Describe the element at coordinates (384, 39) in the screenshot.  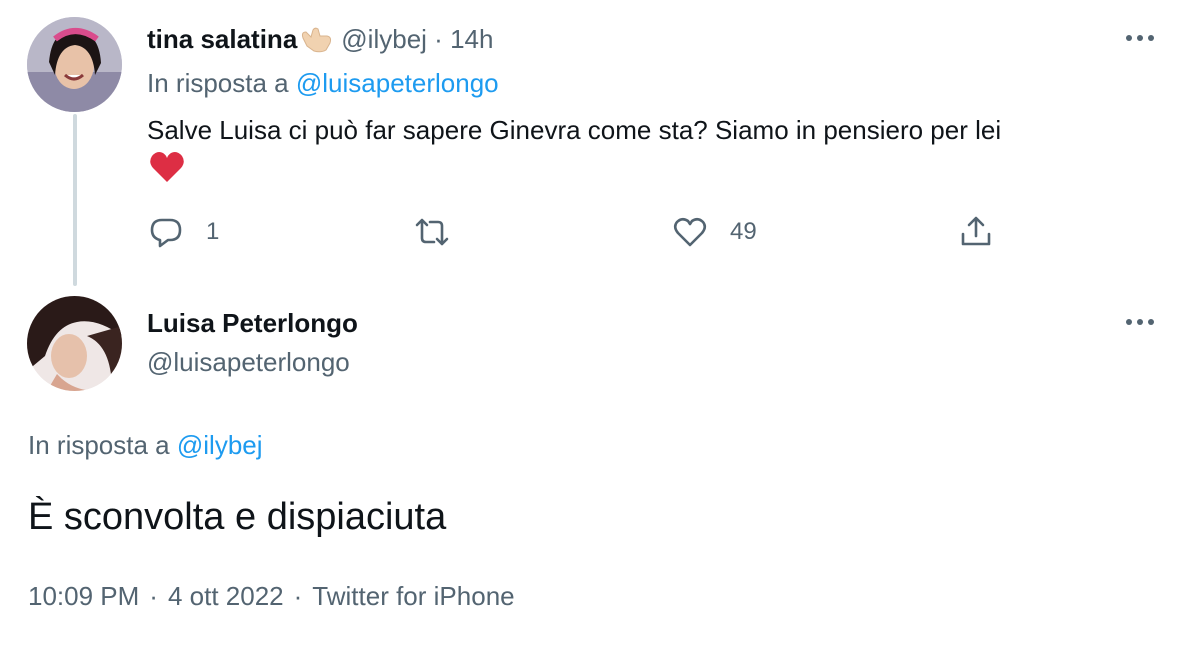
I see `user-handle: @ilybej` at that location.